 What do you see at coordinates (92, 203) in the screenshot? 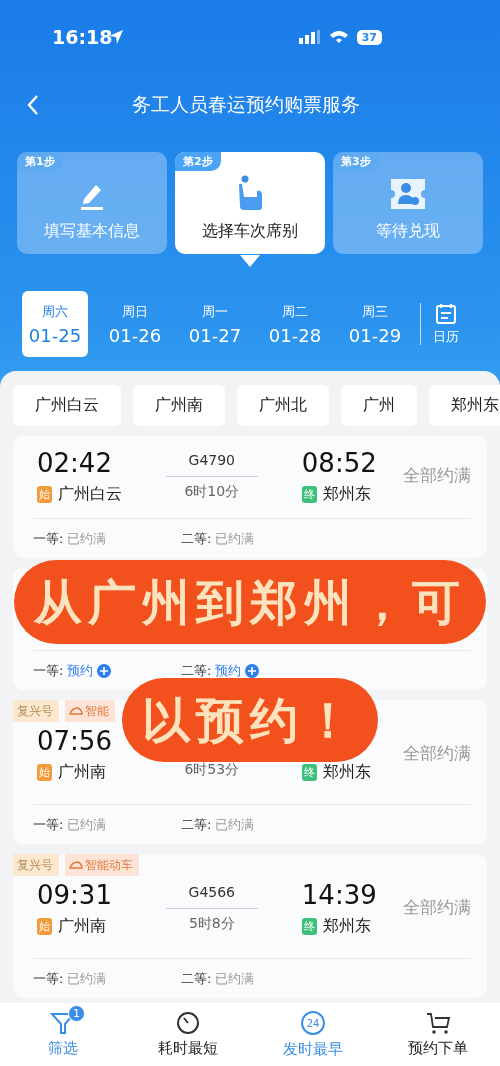
I see `step-card: 第1步 填写基本信息` at bounding box center [92, 203].